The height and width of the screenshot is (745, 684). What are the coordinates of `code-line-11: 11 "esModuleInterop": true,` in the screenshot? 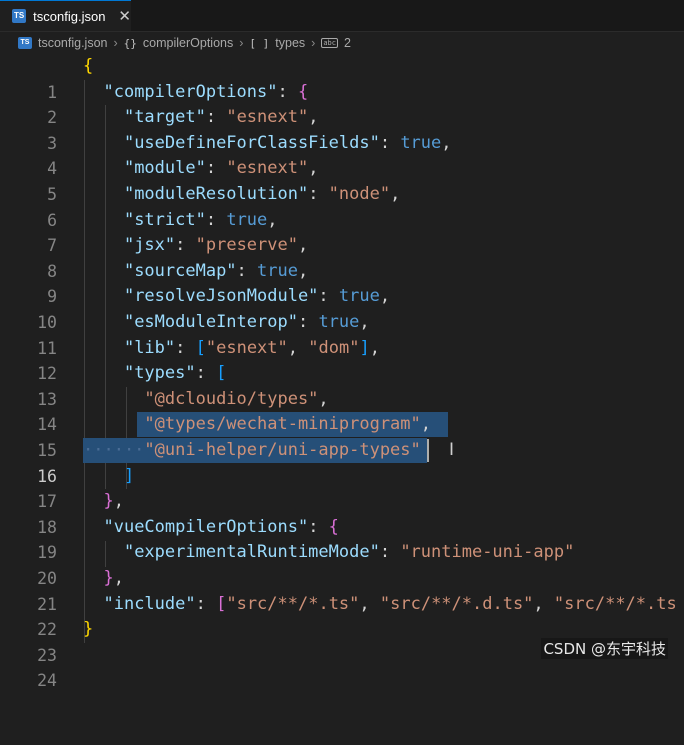 It's located at (342, 334).